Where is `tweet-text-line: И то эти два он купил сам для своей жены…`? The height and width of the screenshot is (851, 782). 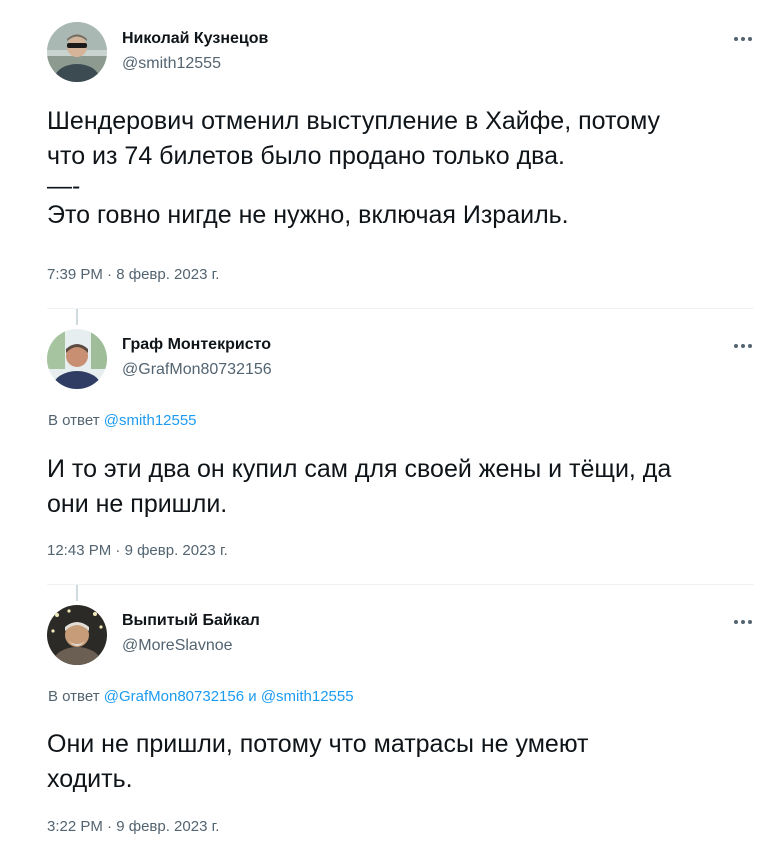
tweet-text-line: И то эти два он купил сам для своей жены… is located at coordinates (359, 469).